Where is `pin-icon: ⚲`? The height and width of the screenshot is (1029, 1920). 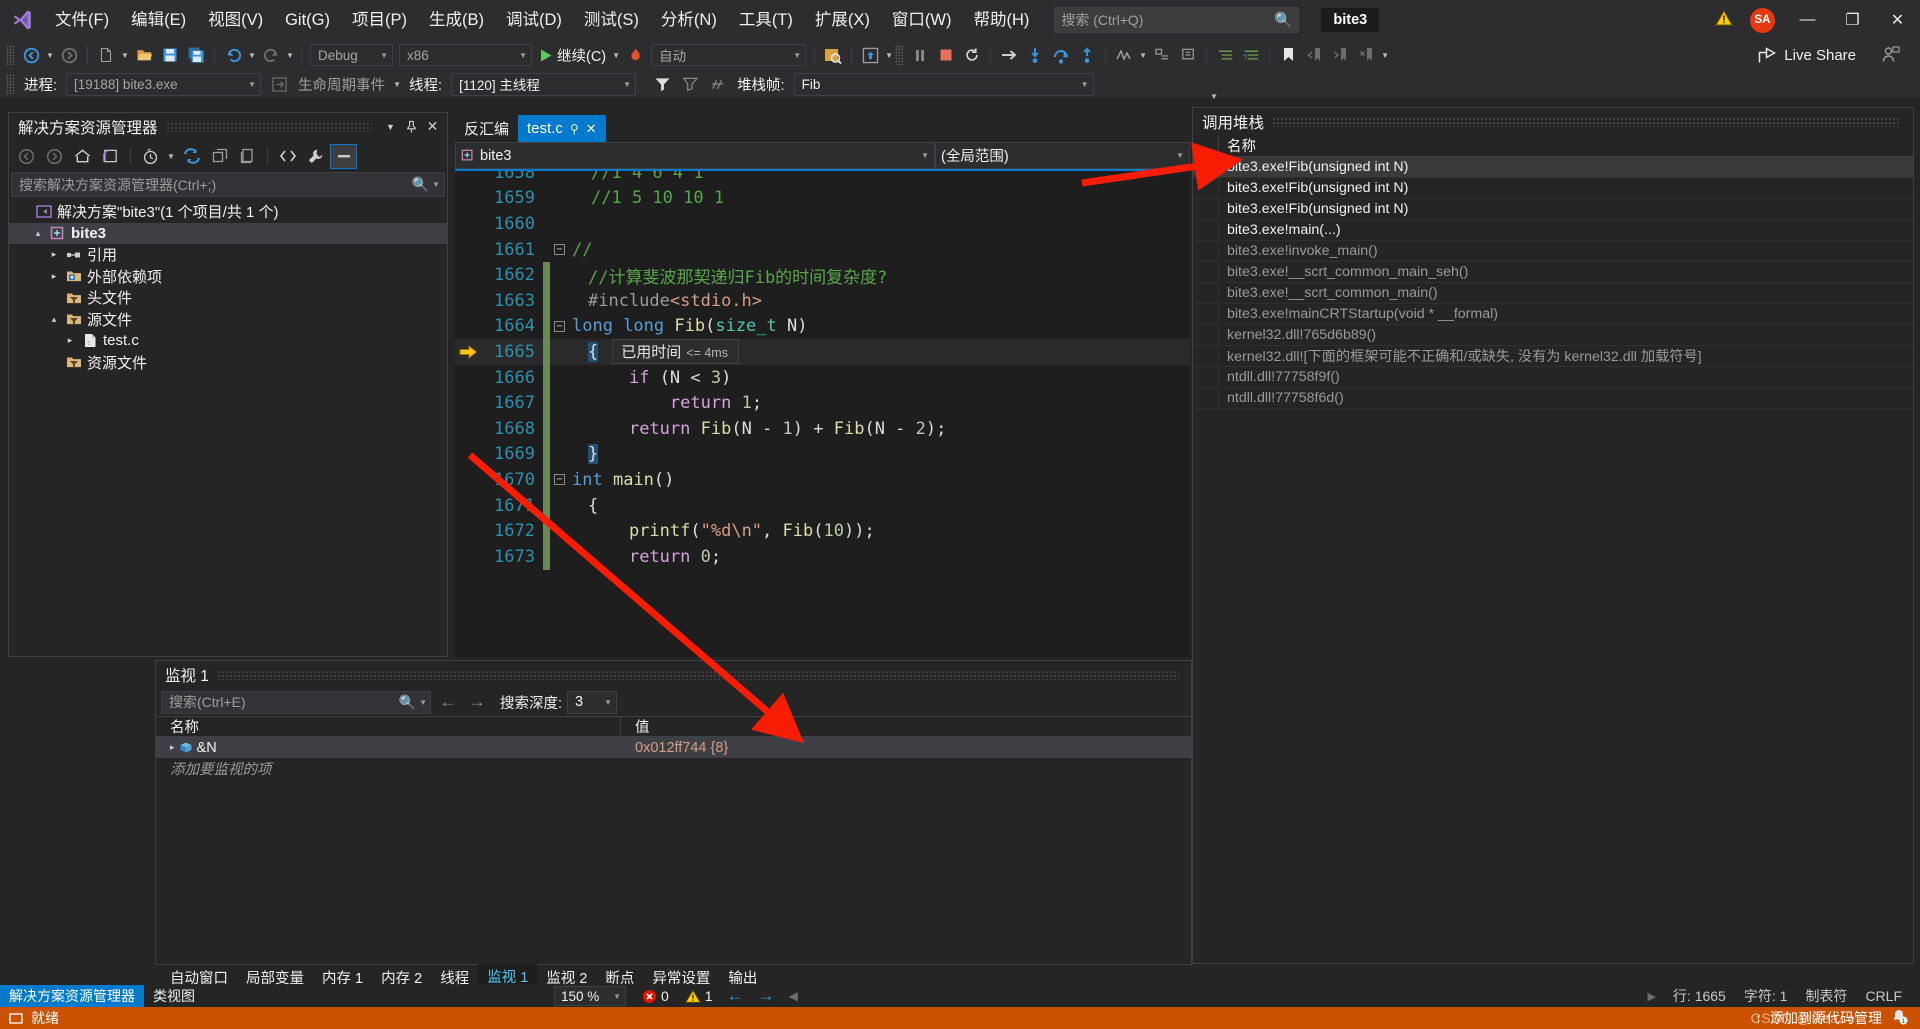 pin-icon: ⚲ is located at coordinates (574, 129).